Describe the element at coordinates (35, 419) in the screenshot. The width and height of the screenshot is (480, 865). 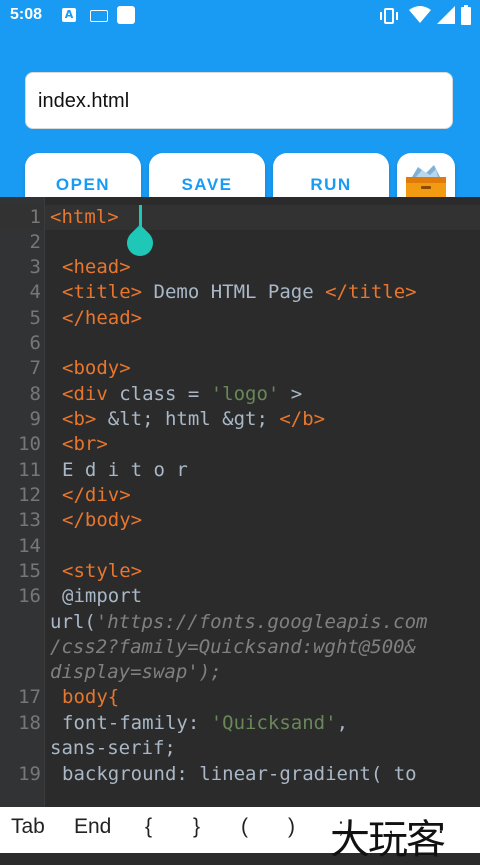
I see `line-number: 9` at that location.